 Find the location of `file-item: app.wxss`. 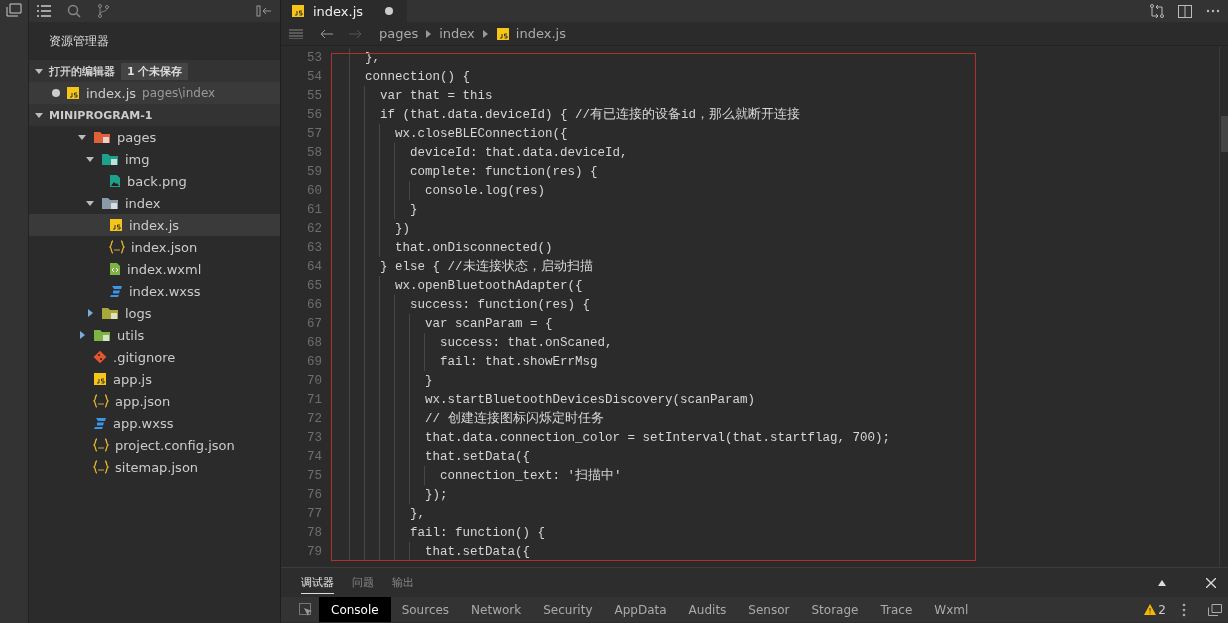

file-item: app.wxss is located at coordinates (154, 423).